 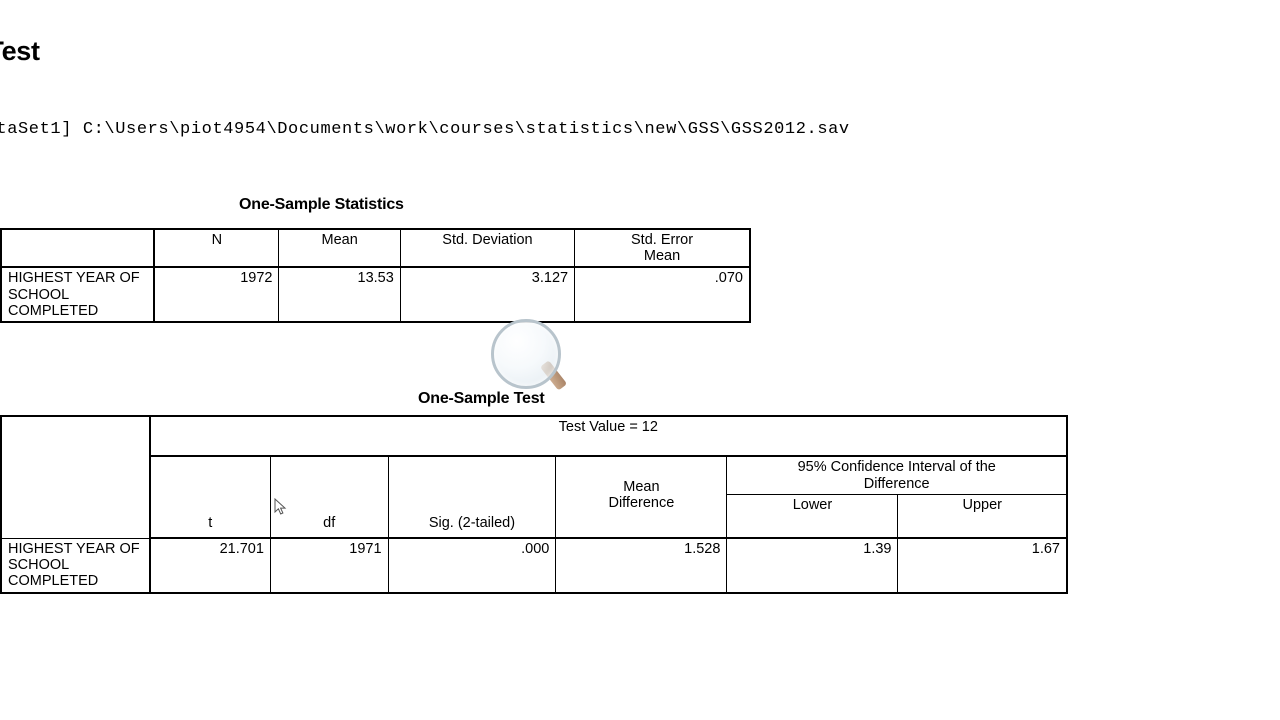 What do you see at coordinates (662, 256) in the screenshot?
I see `std-error-mean-line2: Mean` at bounding box center [662, 256].